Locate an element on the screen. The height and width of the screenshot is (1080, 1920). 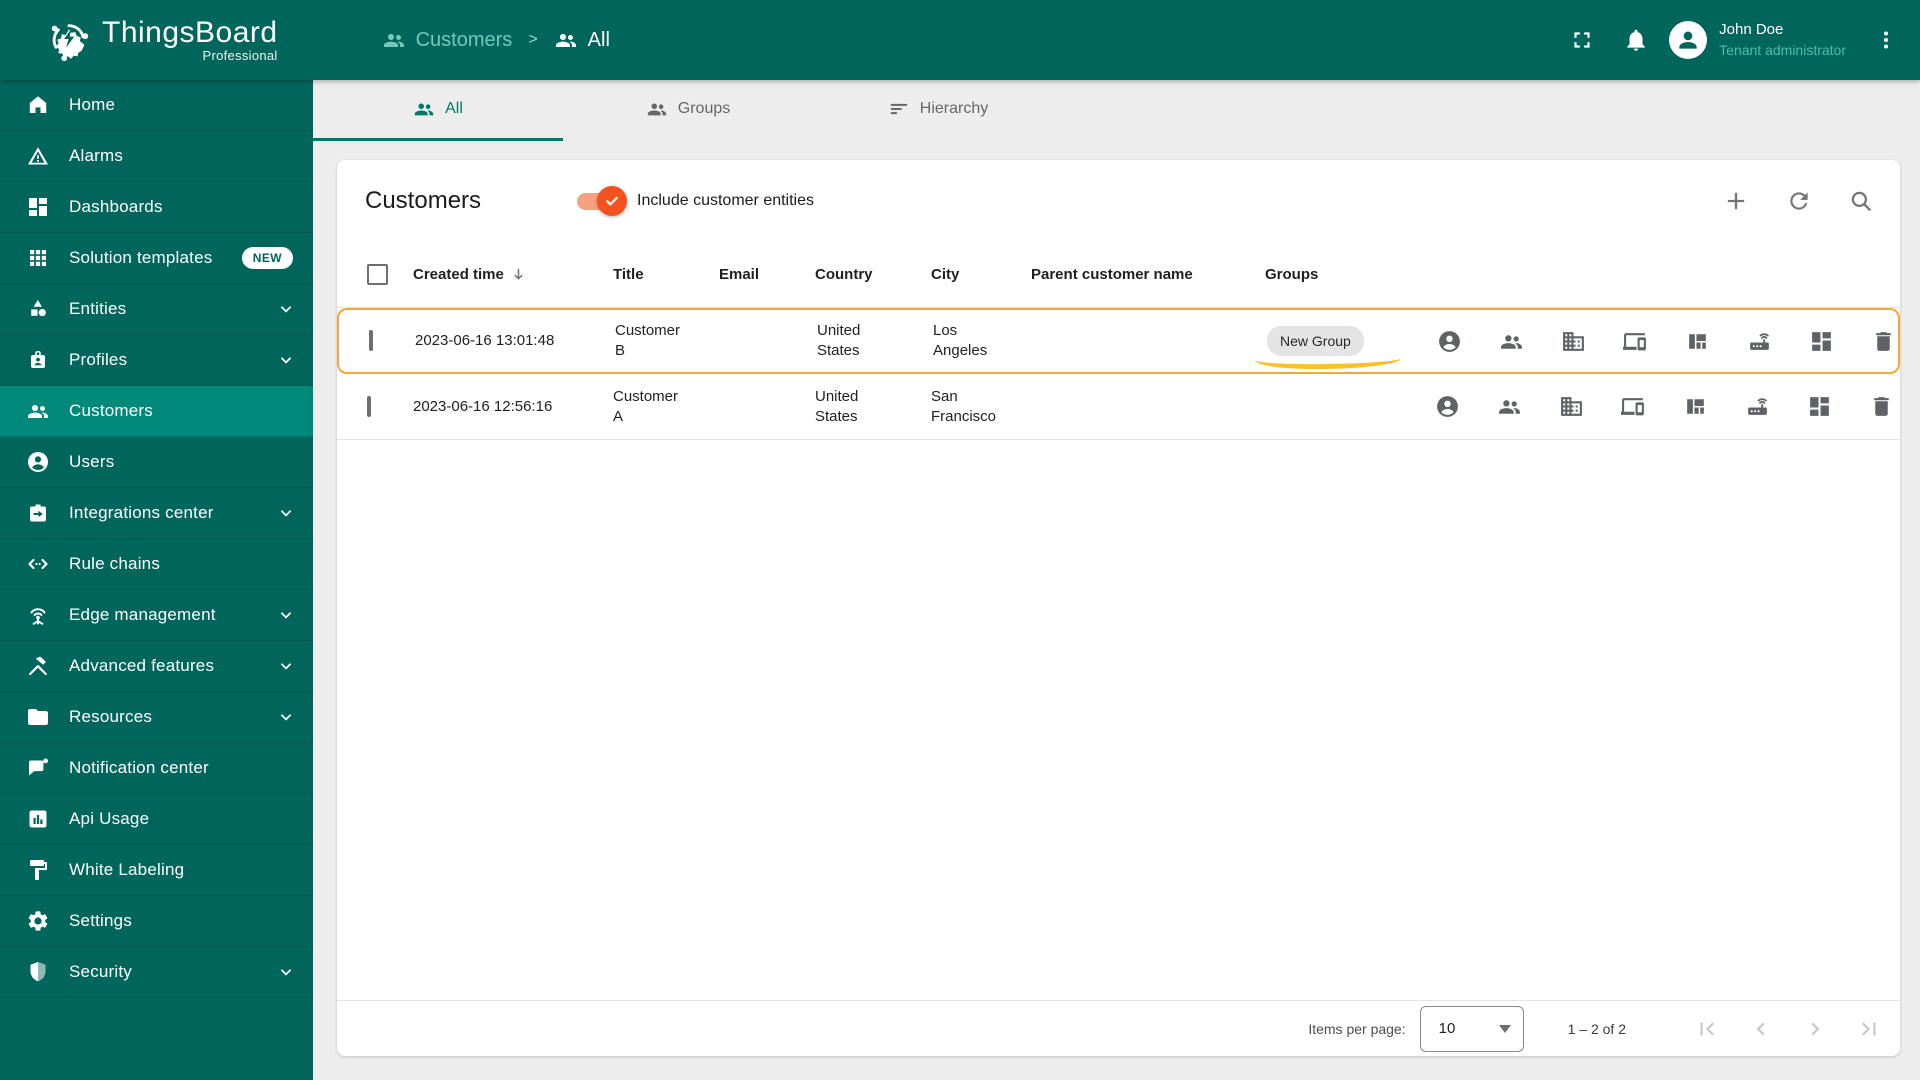
tab-all: All is located at coordinates (438, 110).